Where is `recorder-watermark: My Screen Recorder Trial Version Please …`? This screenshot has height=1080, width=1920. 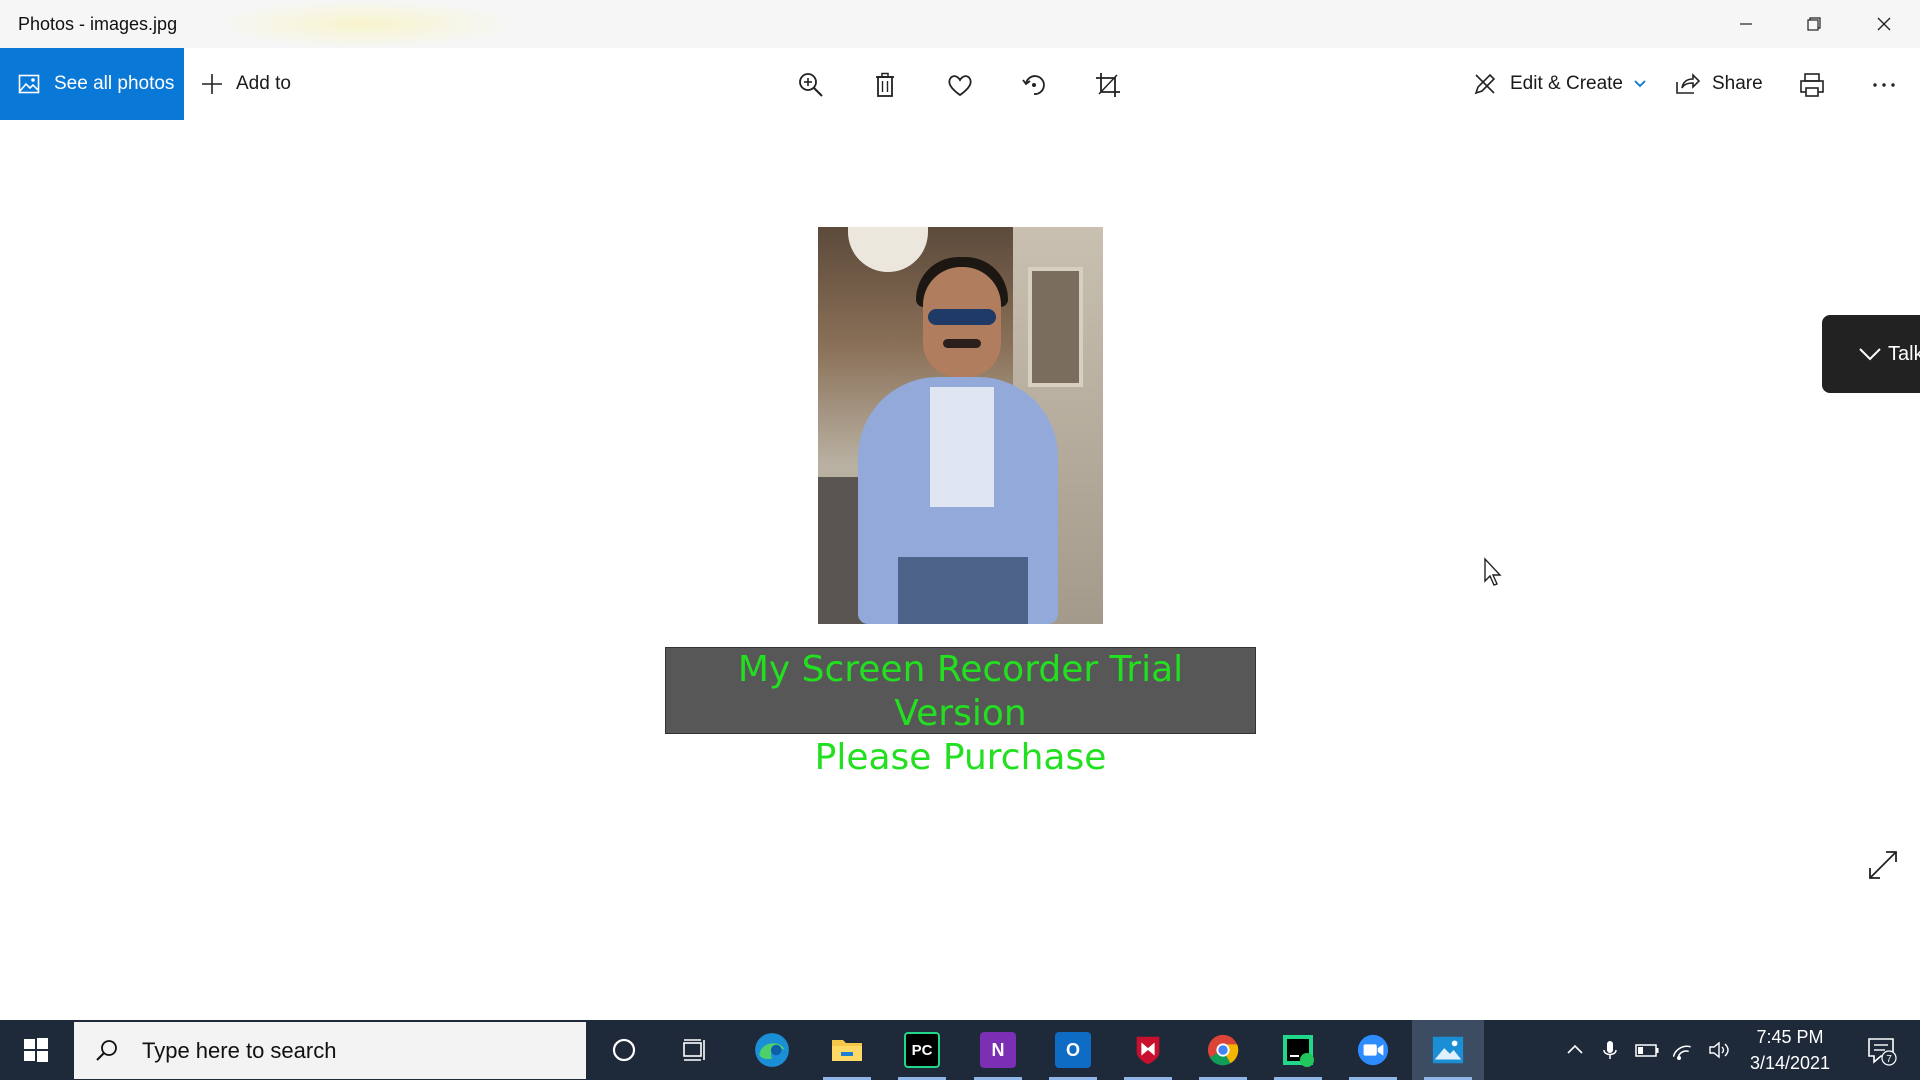
recorder-watermark: My Screen Recorder Trial Version Please … is located at coordinates (960, 712).